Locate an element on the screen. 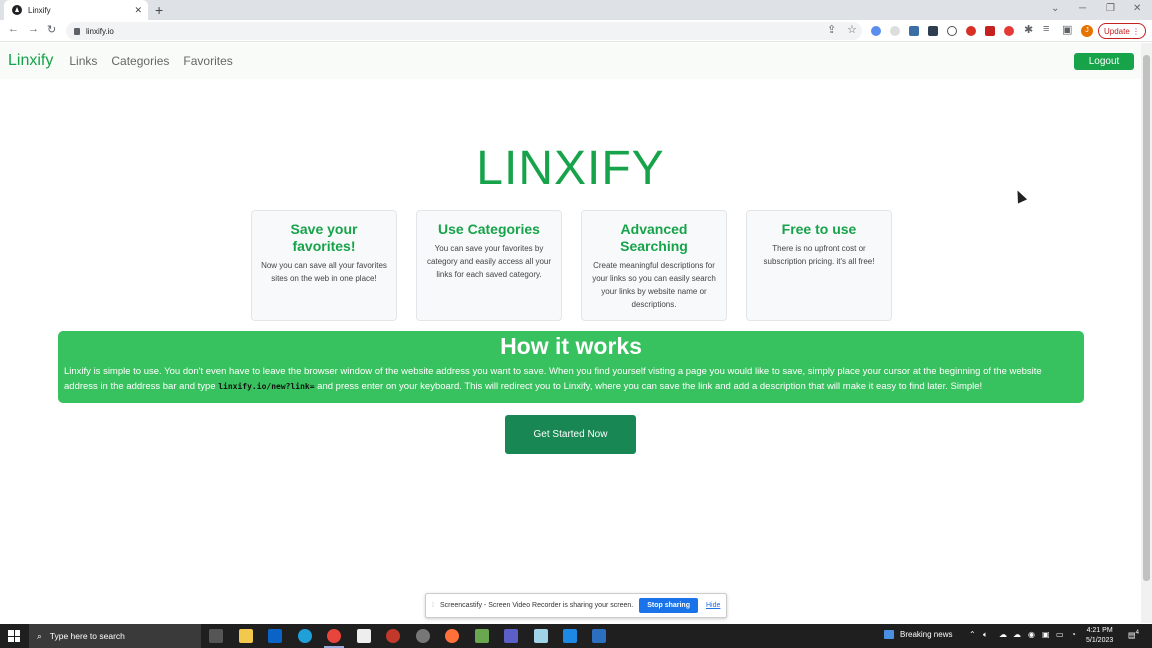  share-icon: ⇪ is located at coordinates (831, 29).